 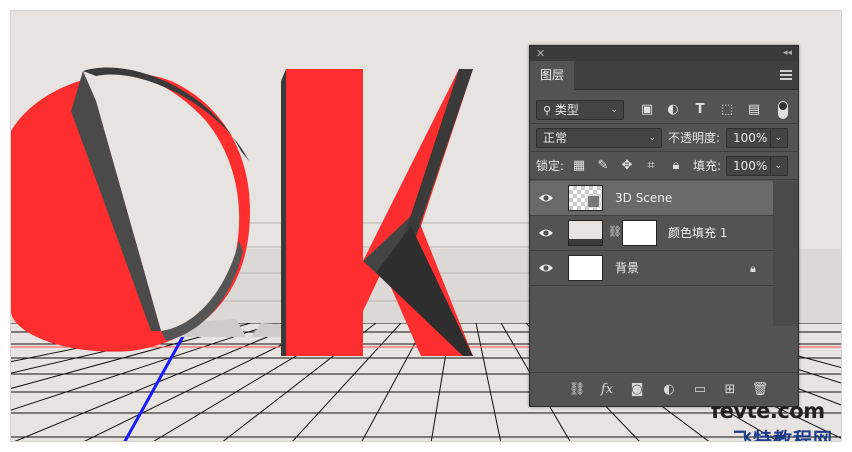 What do you see at coordinates (577, 390) in the screenshot?
I see `link-layers-icon: ⛓︎` at bounding box center [577, 390].